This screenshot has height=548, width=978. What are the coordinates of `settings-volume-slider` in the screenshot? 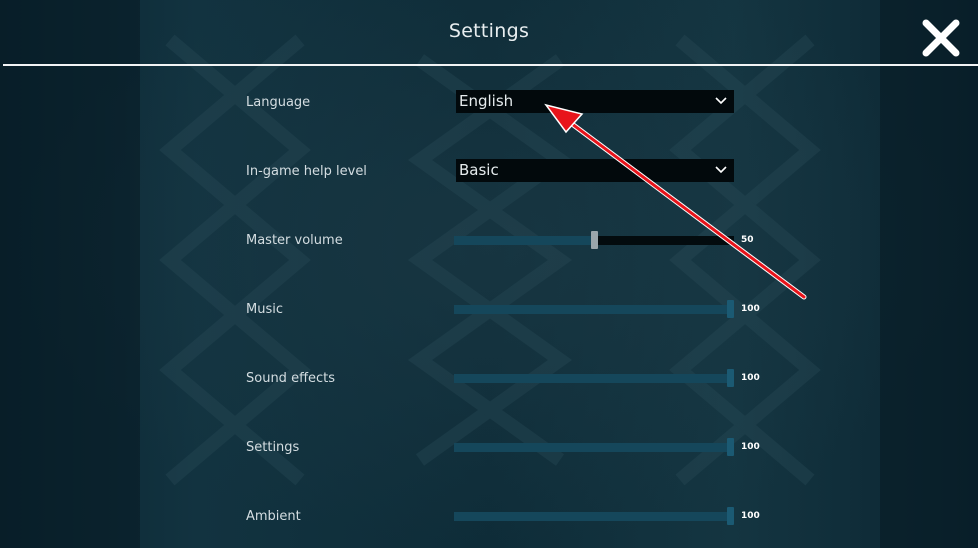 It's located at (594, 447).